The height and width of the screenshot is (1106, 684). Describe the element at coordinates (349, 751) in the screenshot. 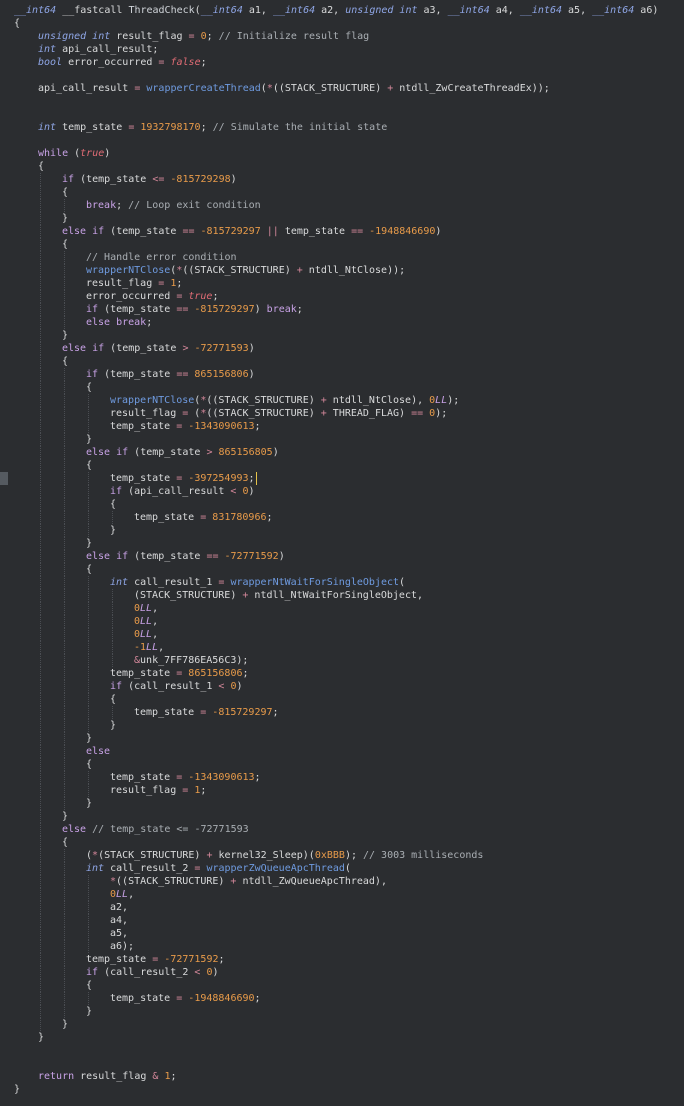

I see `code-line: else` at that location.